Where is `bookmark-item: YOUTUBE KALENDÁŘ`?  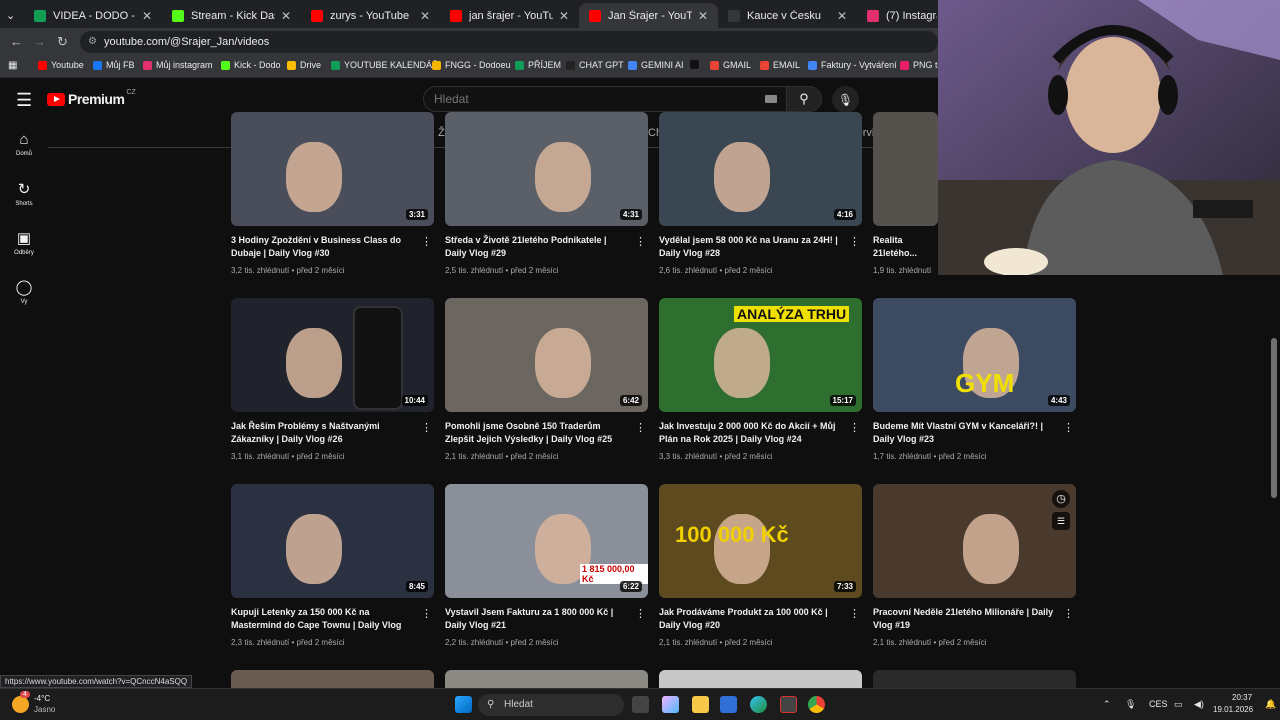
bookmark-item: YOUTUBE KALENDÁŘ is located at coordinates (385, 65).